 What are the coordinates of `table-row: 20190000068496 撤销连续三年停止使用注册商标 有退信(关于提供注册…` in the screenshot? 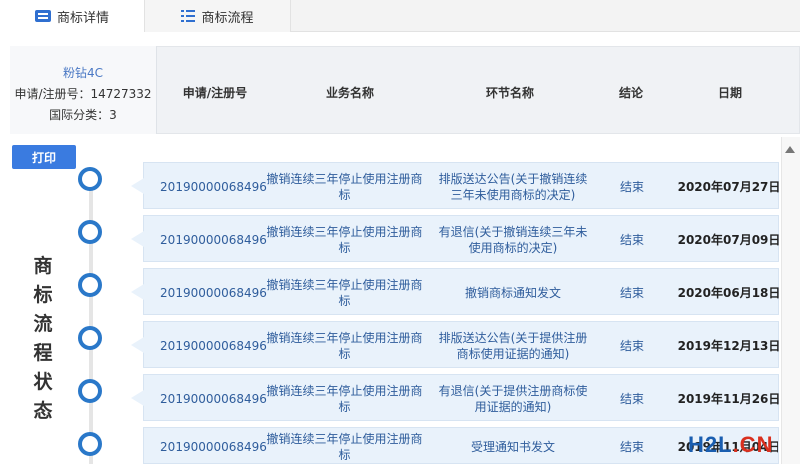 It's located at (455, 397).